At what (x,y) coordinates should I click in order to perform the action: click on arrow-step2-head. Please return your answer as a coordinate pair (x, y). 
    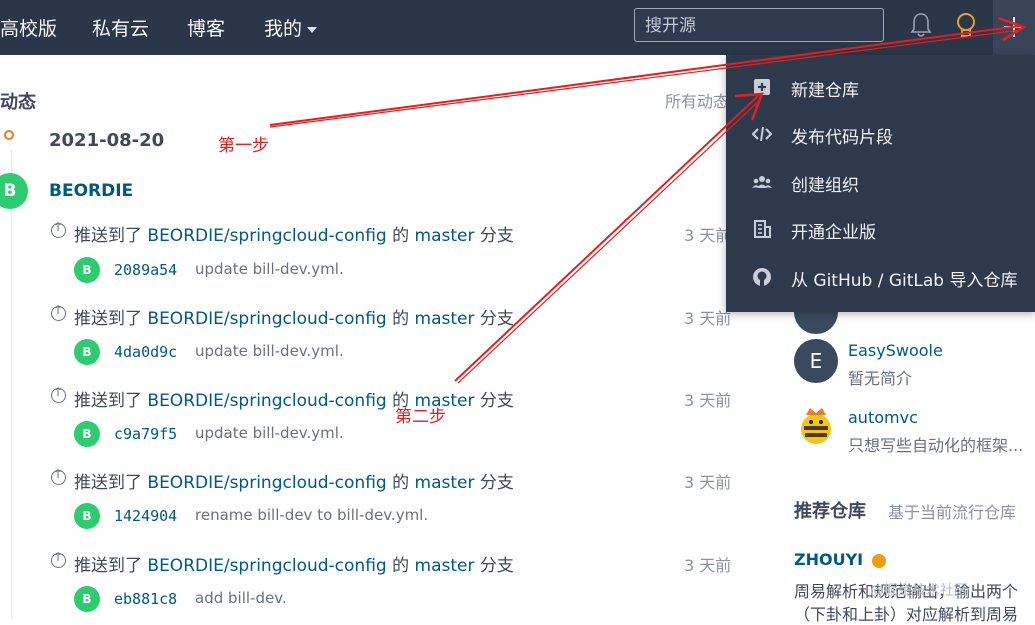
    Looking at the image, I should click on (749, 106).